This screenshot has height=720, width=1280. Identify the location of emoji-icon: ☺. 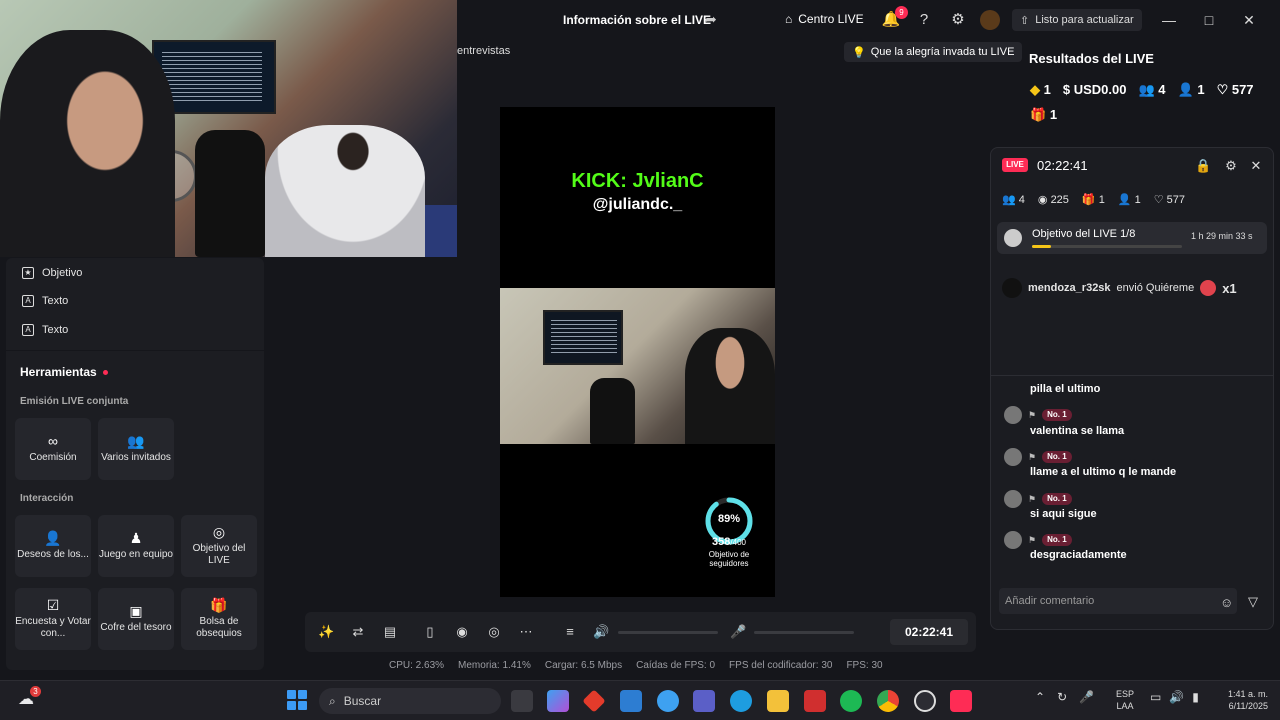
(1226, 602).